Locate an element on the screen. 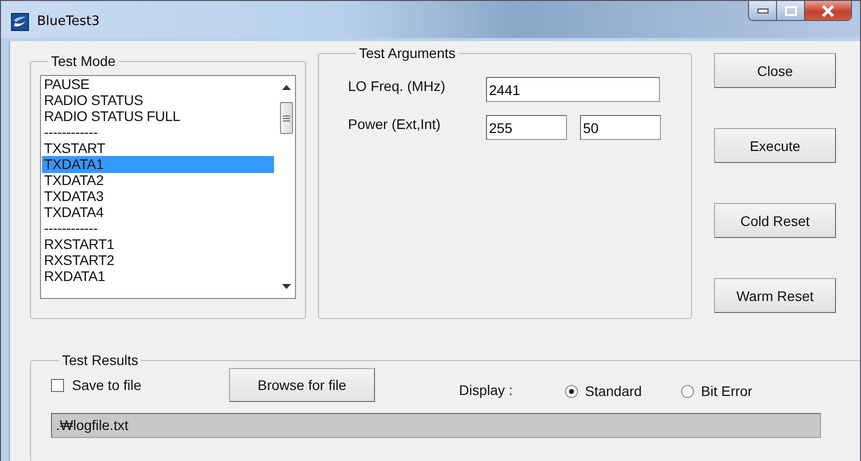 The image size is (861, 461). scroll-down-icon is located at coordinates (286, 286).